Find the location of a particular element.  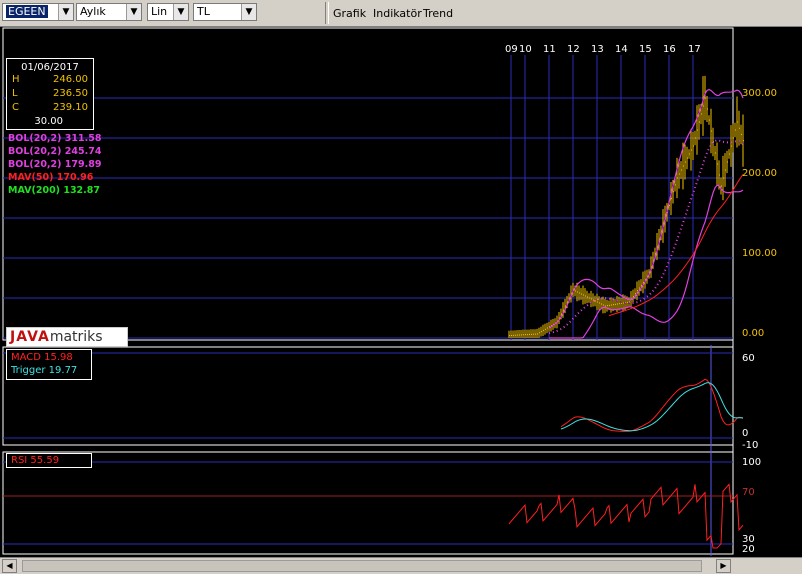

close-label: C is located at coordinates (15, 107).